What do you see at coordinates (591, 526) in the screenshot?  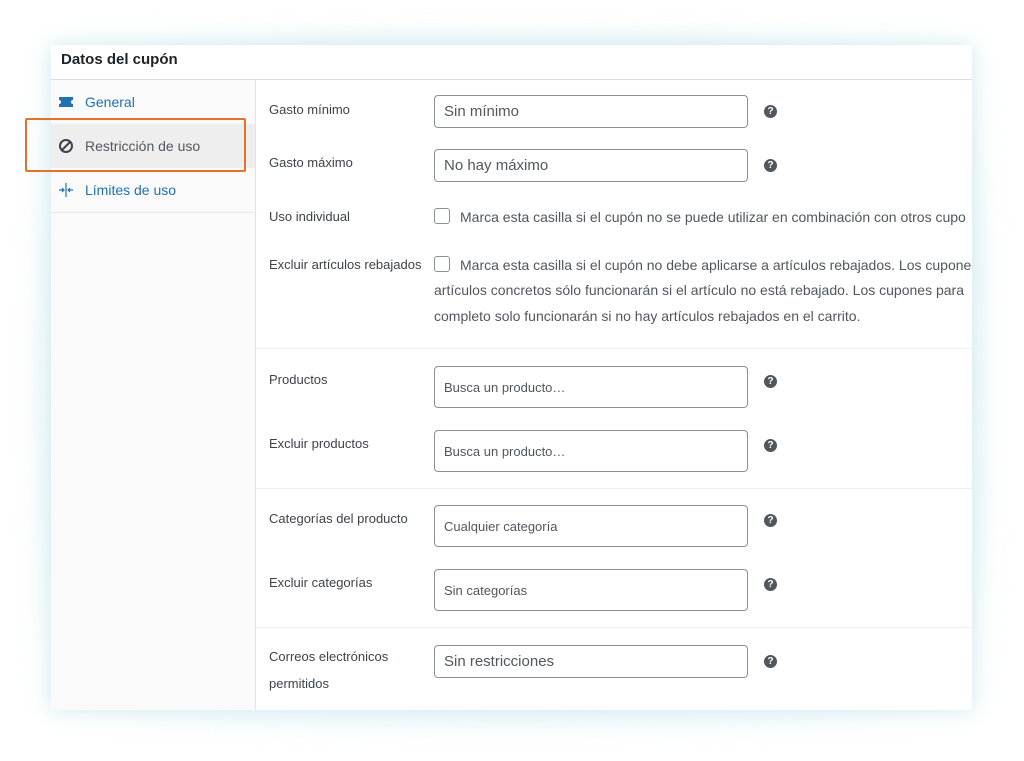 I see `categorias-select: Cualquier categoría` at bounding box center [591, 526].